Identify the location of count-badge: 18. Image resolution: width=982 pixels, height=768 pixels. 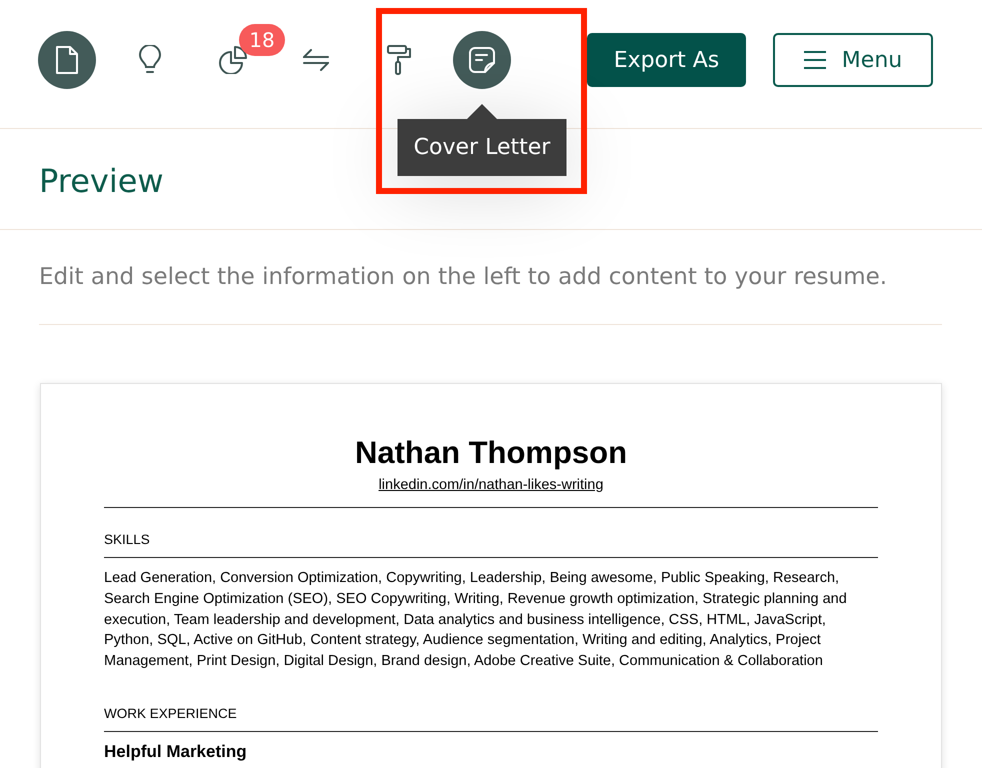
(262, 40).